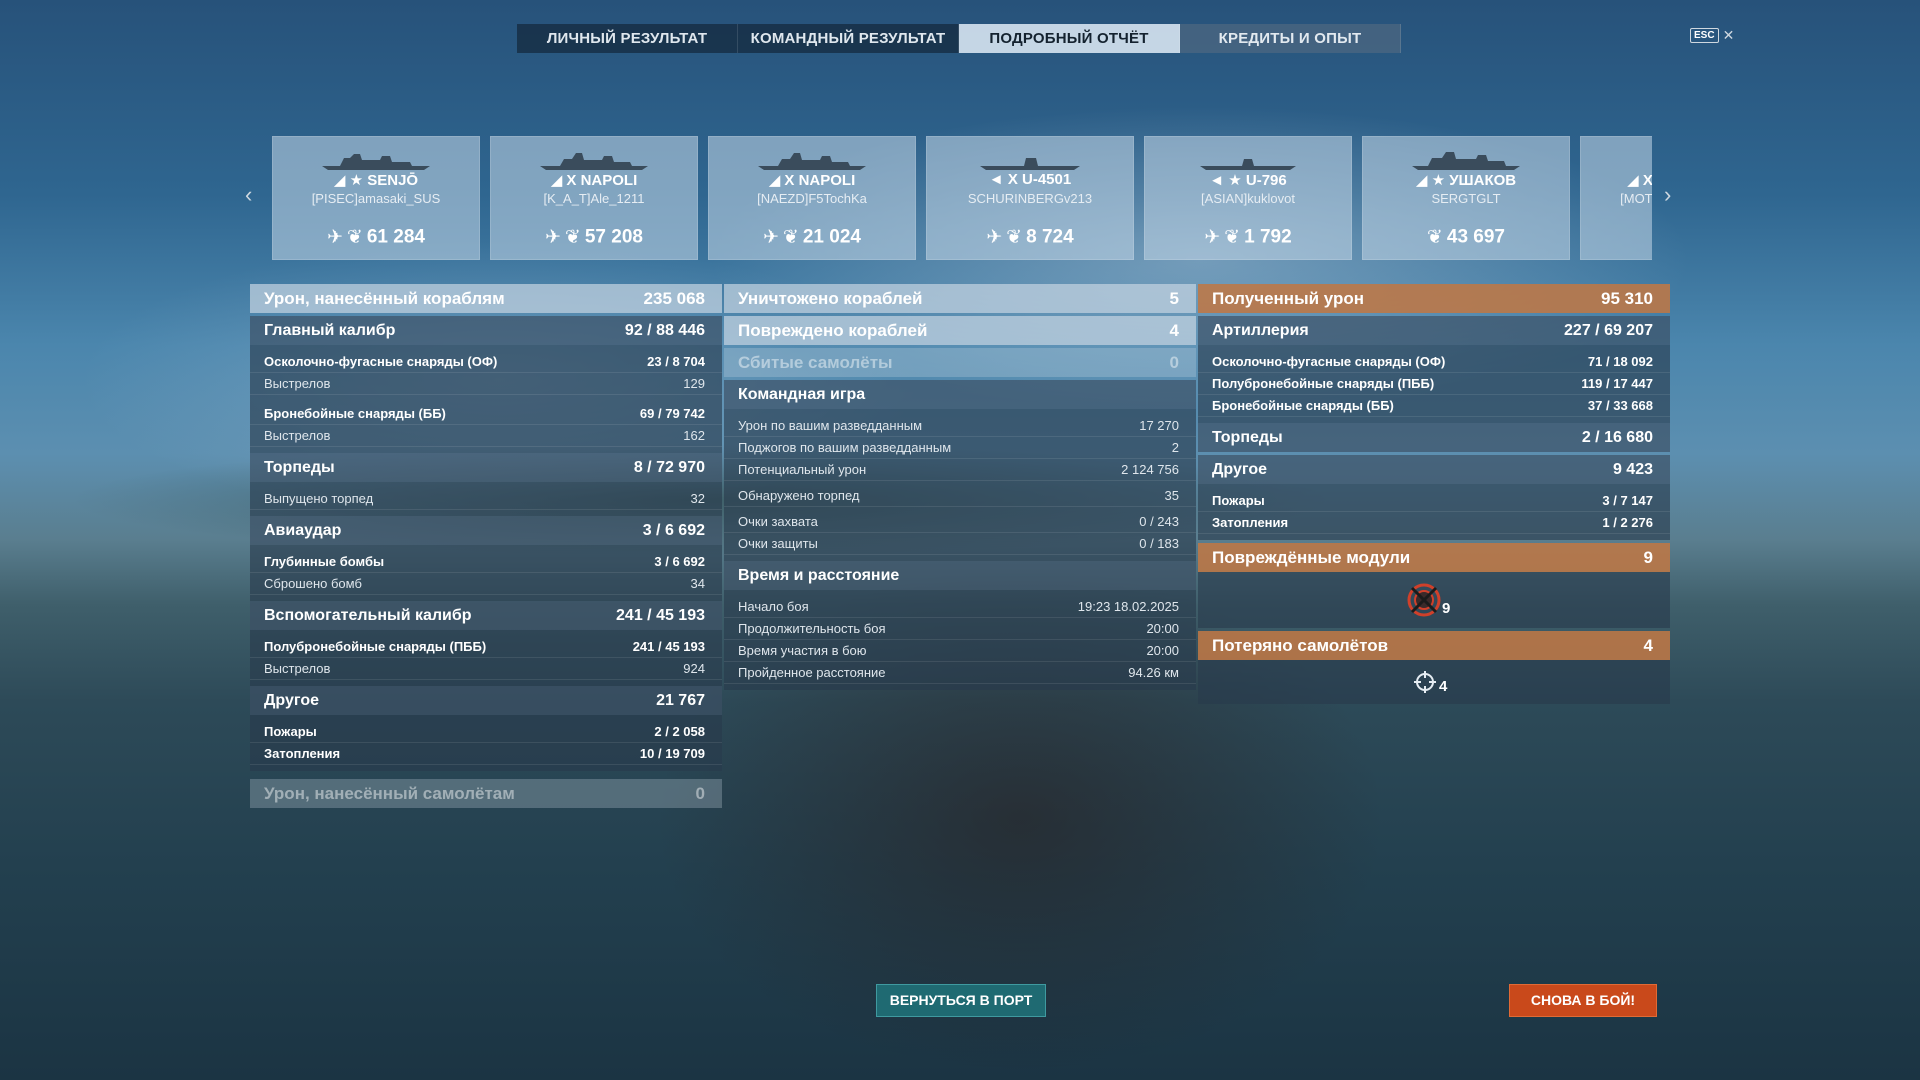 This screenshot has width=1920, height=1080. Describe the element at coordinates (1446, 608) in the screenshot. I see `module-count: 9` at that location.